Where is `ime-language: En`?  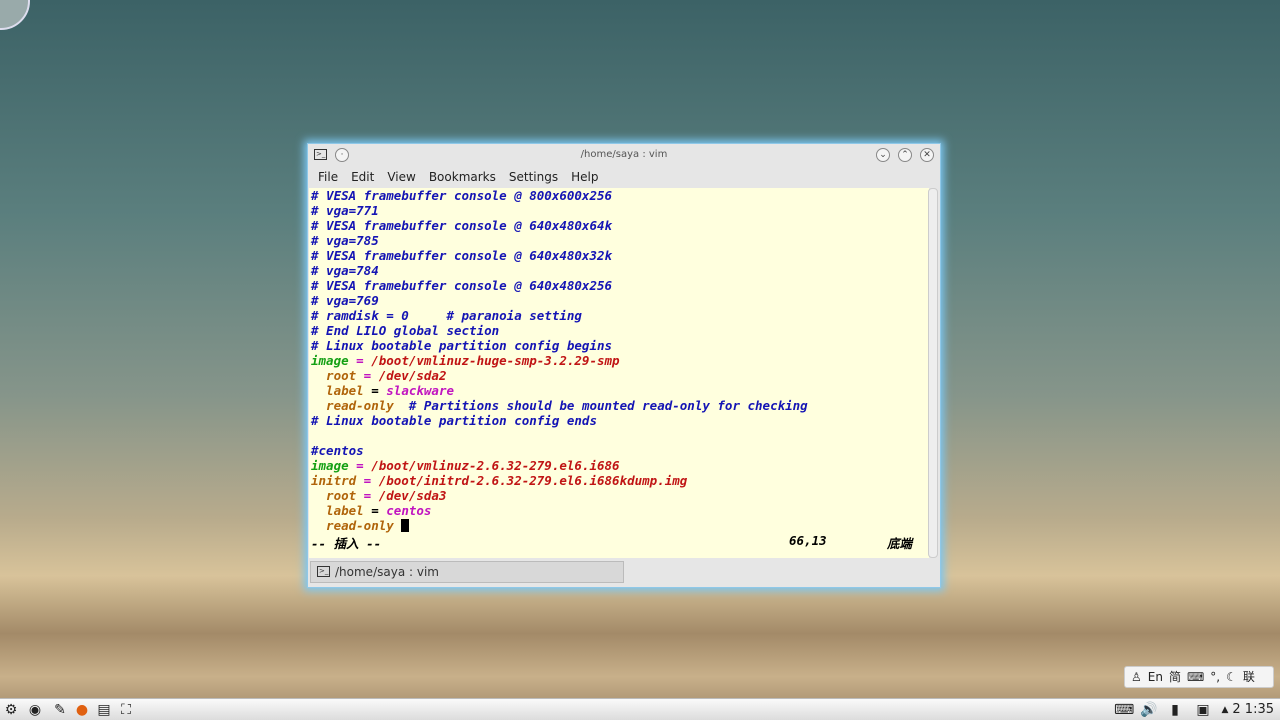 ime-language: En is located at coordinates (1155, 677).